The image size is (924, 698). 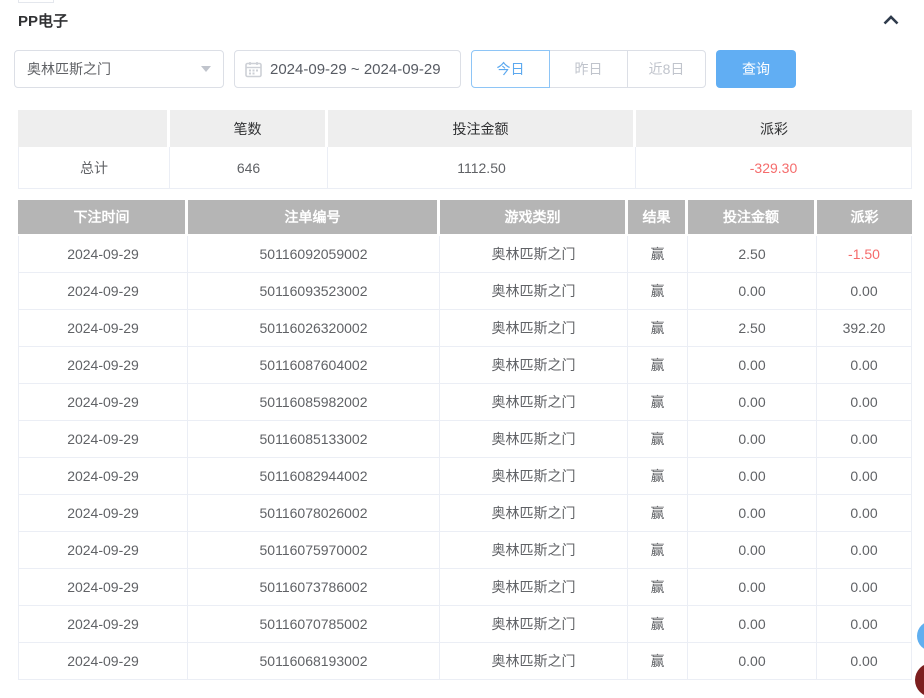 What do you see at coordinates (756, 69) in the screenshot?
I see `search-button: 查询` at bounding box center [756, 69].